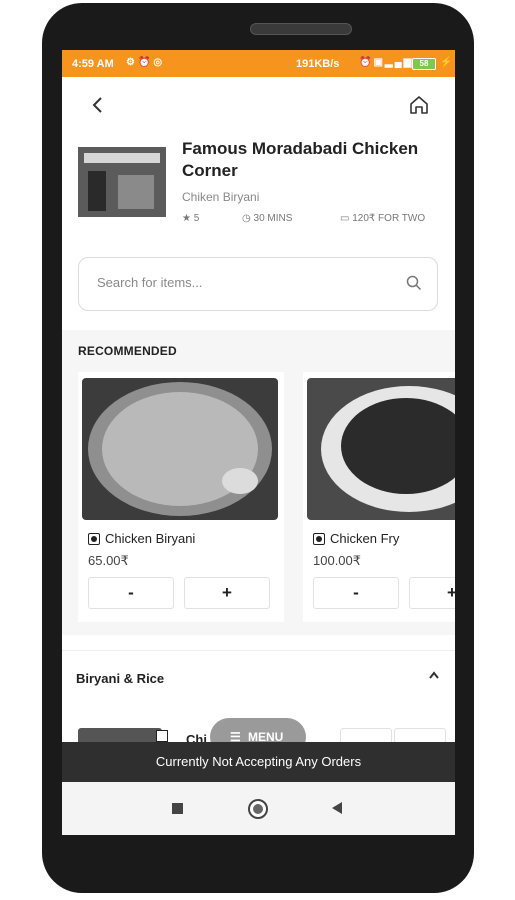 This screenshot has width=515, height=900. Describe the element at coordinates (120, 678) in the screenshot. I see `category-label: Biryani & Rice` at that location.